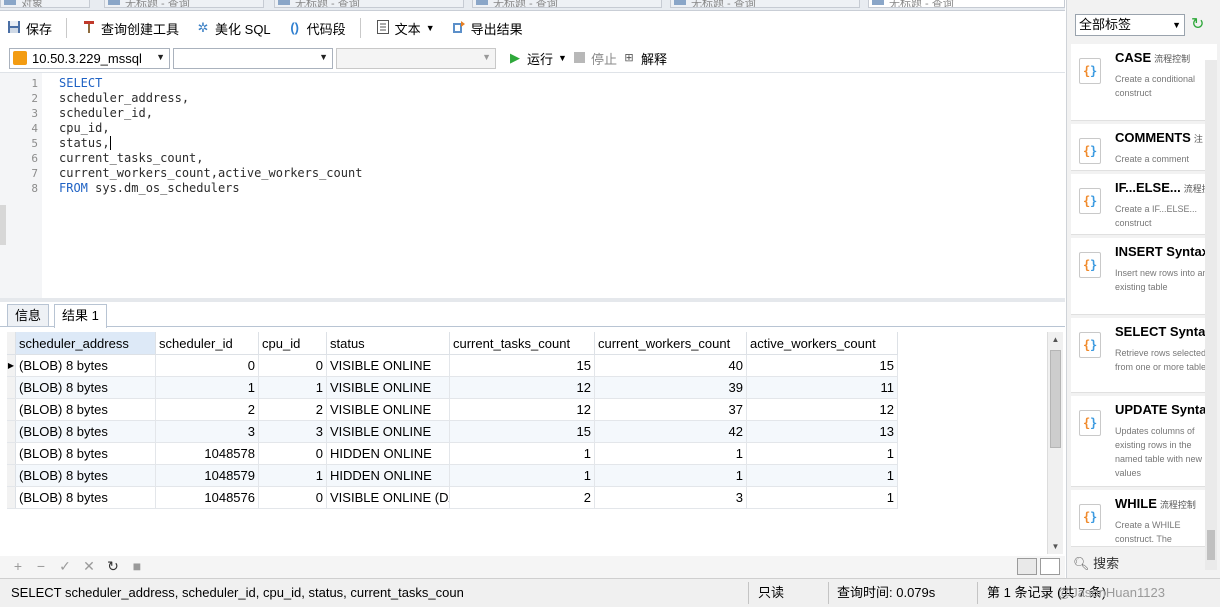 The image size is (1220, 607). Describe the element at coordinates (567, 4) in the screenshot. I see `tab-query-3: 无标题 - 查询` at that location.